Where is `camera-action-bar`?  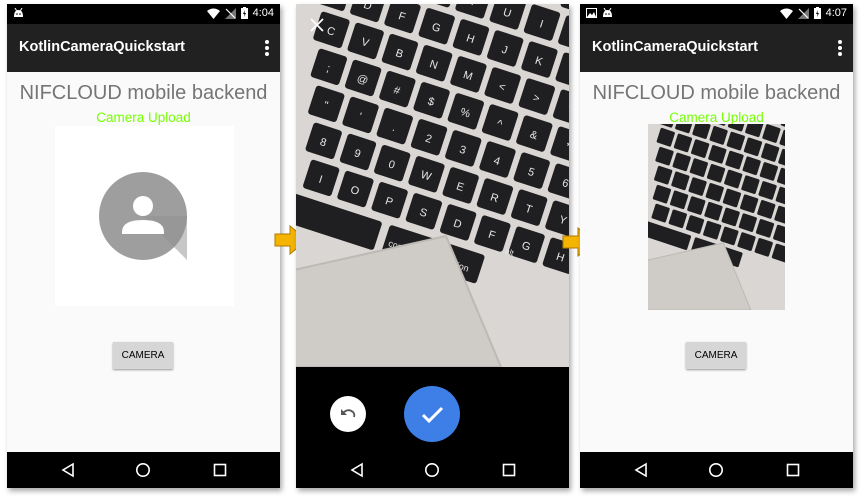
camera-action-bar is located at coordinates (432, 409).